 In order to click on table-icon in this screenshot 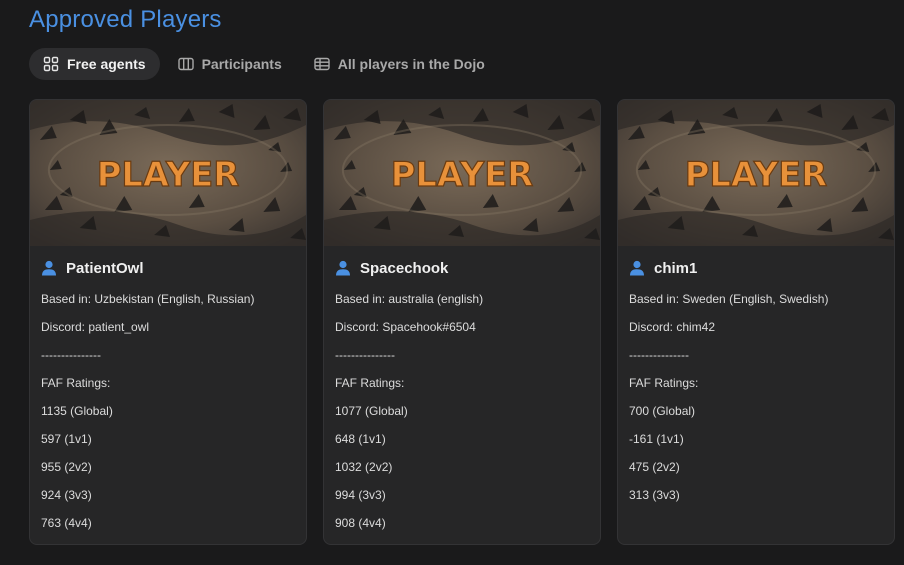, I will do `click(322, 64)`.